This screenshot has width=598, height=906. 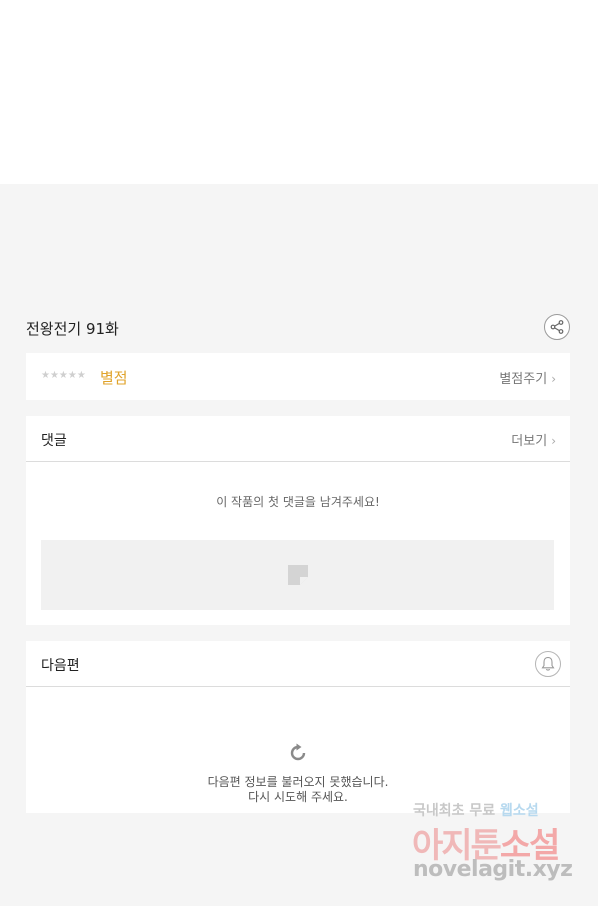 What do you see at coordinates (298, 664) in the screenshot?
I see `next-episode-header: 다음편` at bounding box center [298, 664].